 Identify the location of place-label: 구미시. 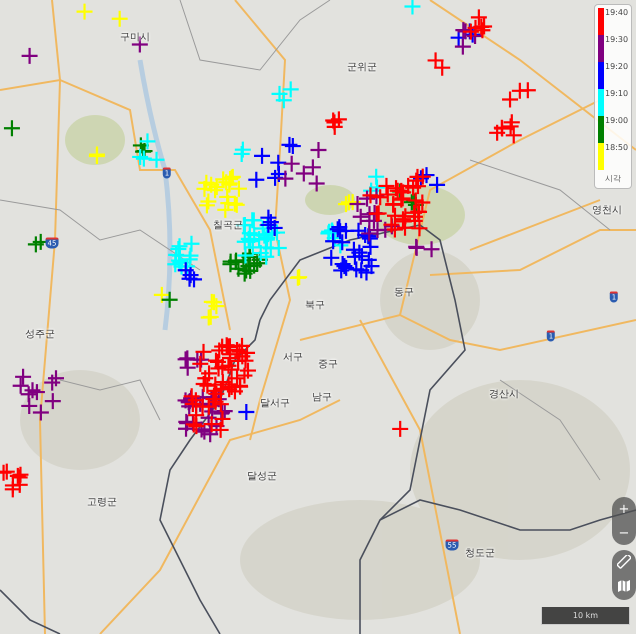
(135, 37).